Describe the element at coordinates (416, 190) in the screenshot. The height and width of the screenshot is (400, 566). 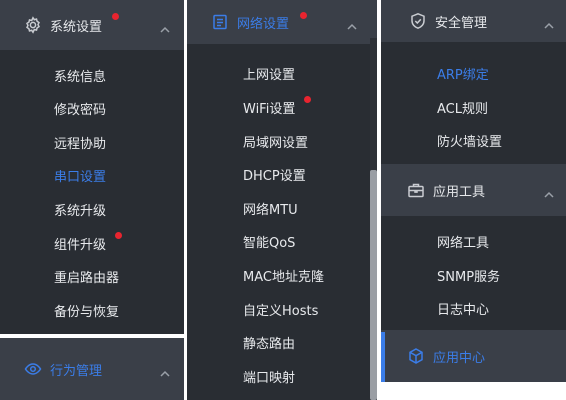
I see `briefcase-icon` at that location.